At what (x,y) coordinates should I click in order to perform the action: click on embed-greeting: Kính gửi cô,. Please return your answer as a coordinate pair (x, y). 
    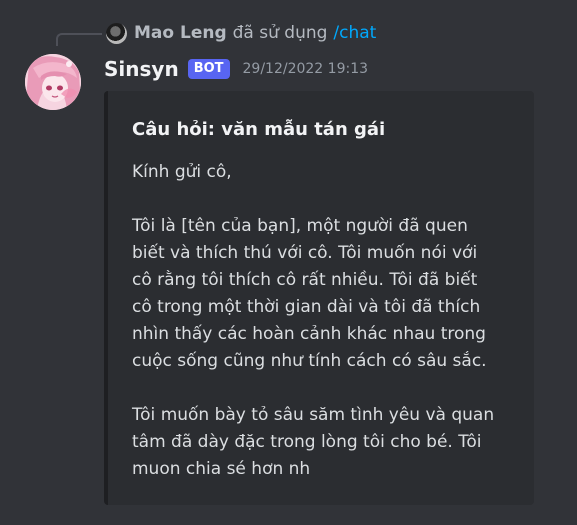
    Looking at the image, I should click on (182, 172).